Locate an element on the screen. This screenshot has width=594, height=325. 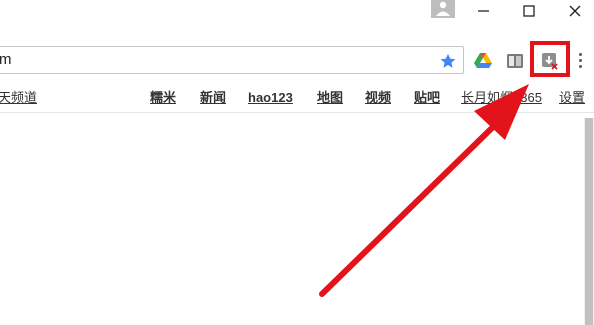
bookmark-item: 视频 is located at coordinates (378, 98).